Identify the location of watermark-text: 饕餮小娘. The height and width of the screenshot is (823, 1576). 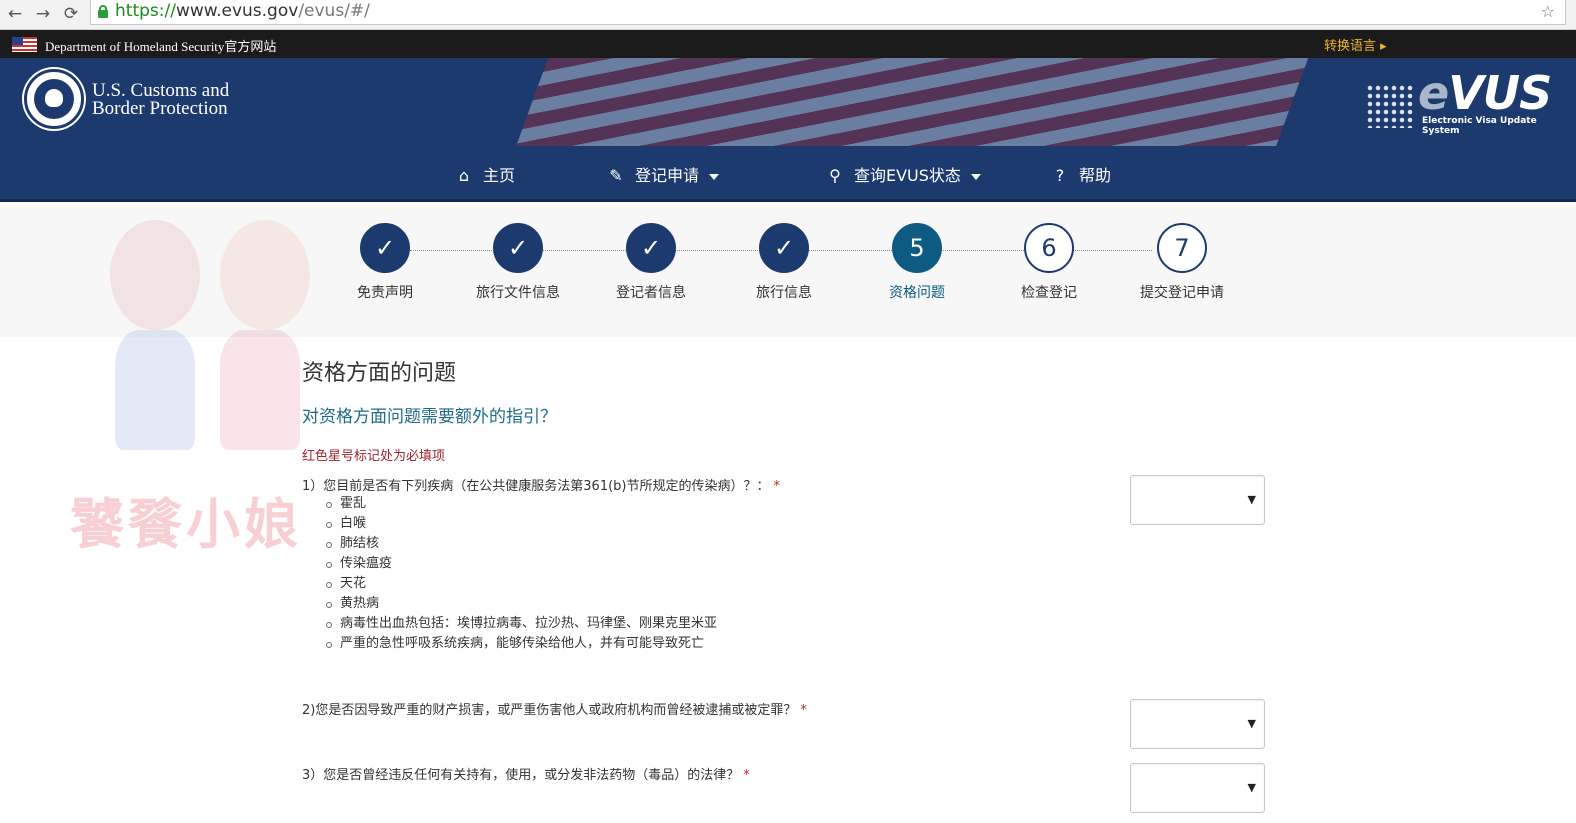
(186, 524).